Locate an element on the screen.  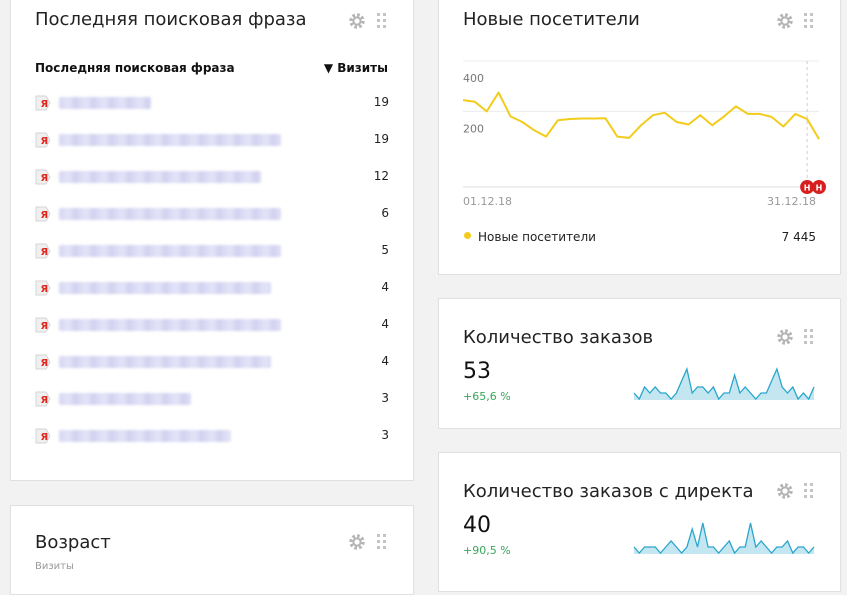
orders-sparkline is located at coordinates (724, 383).